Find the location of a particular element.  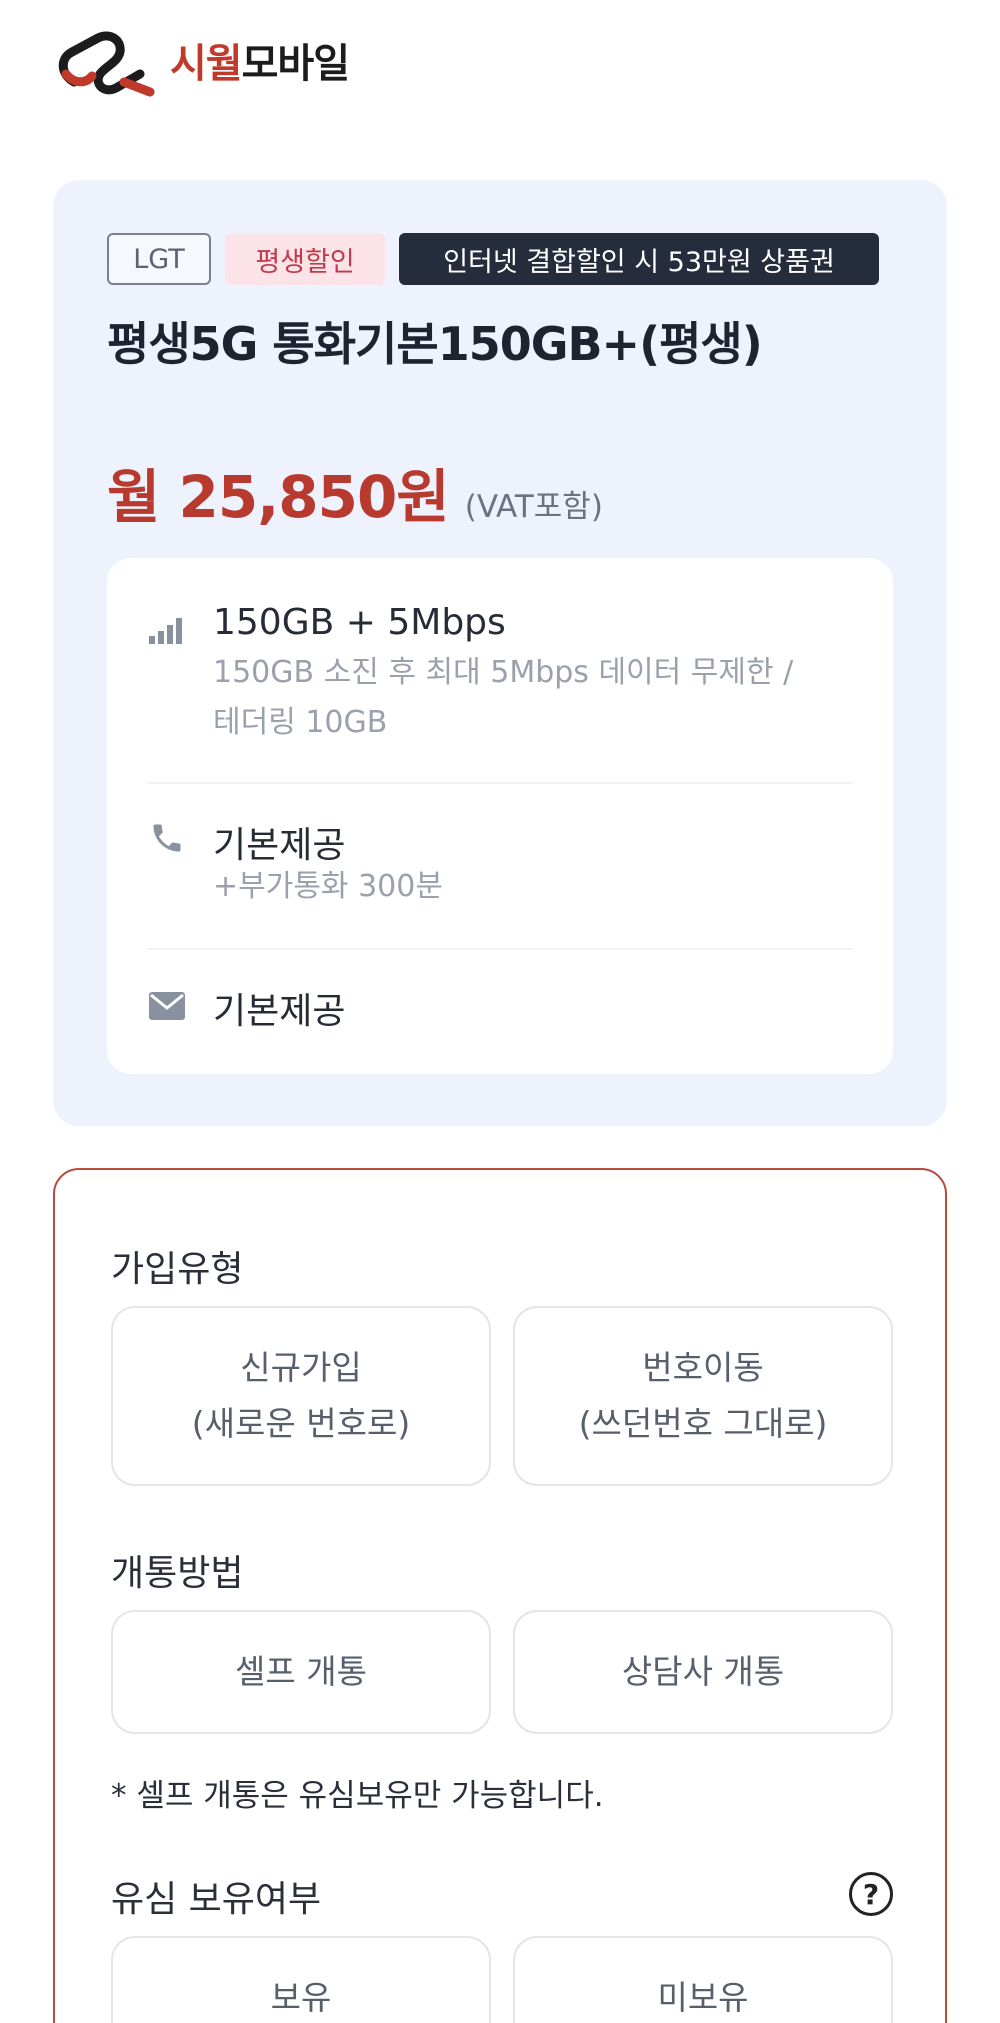

usim-label: 유심 보유여부 is located at coordinates (216, 1899).